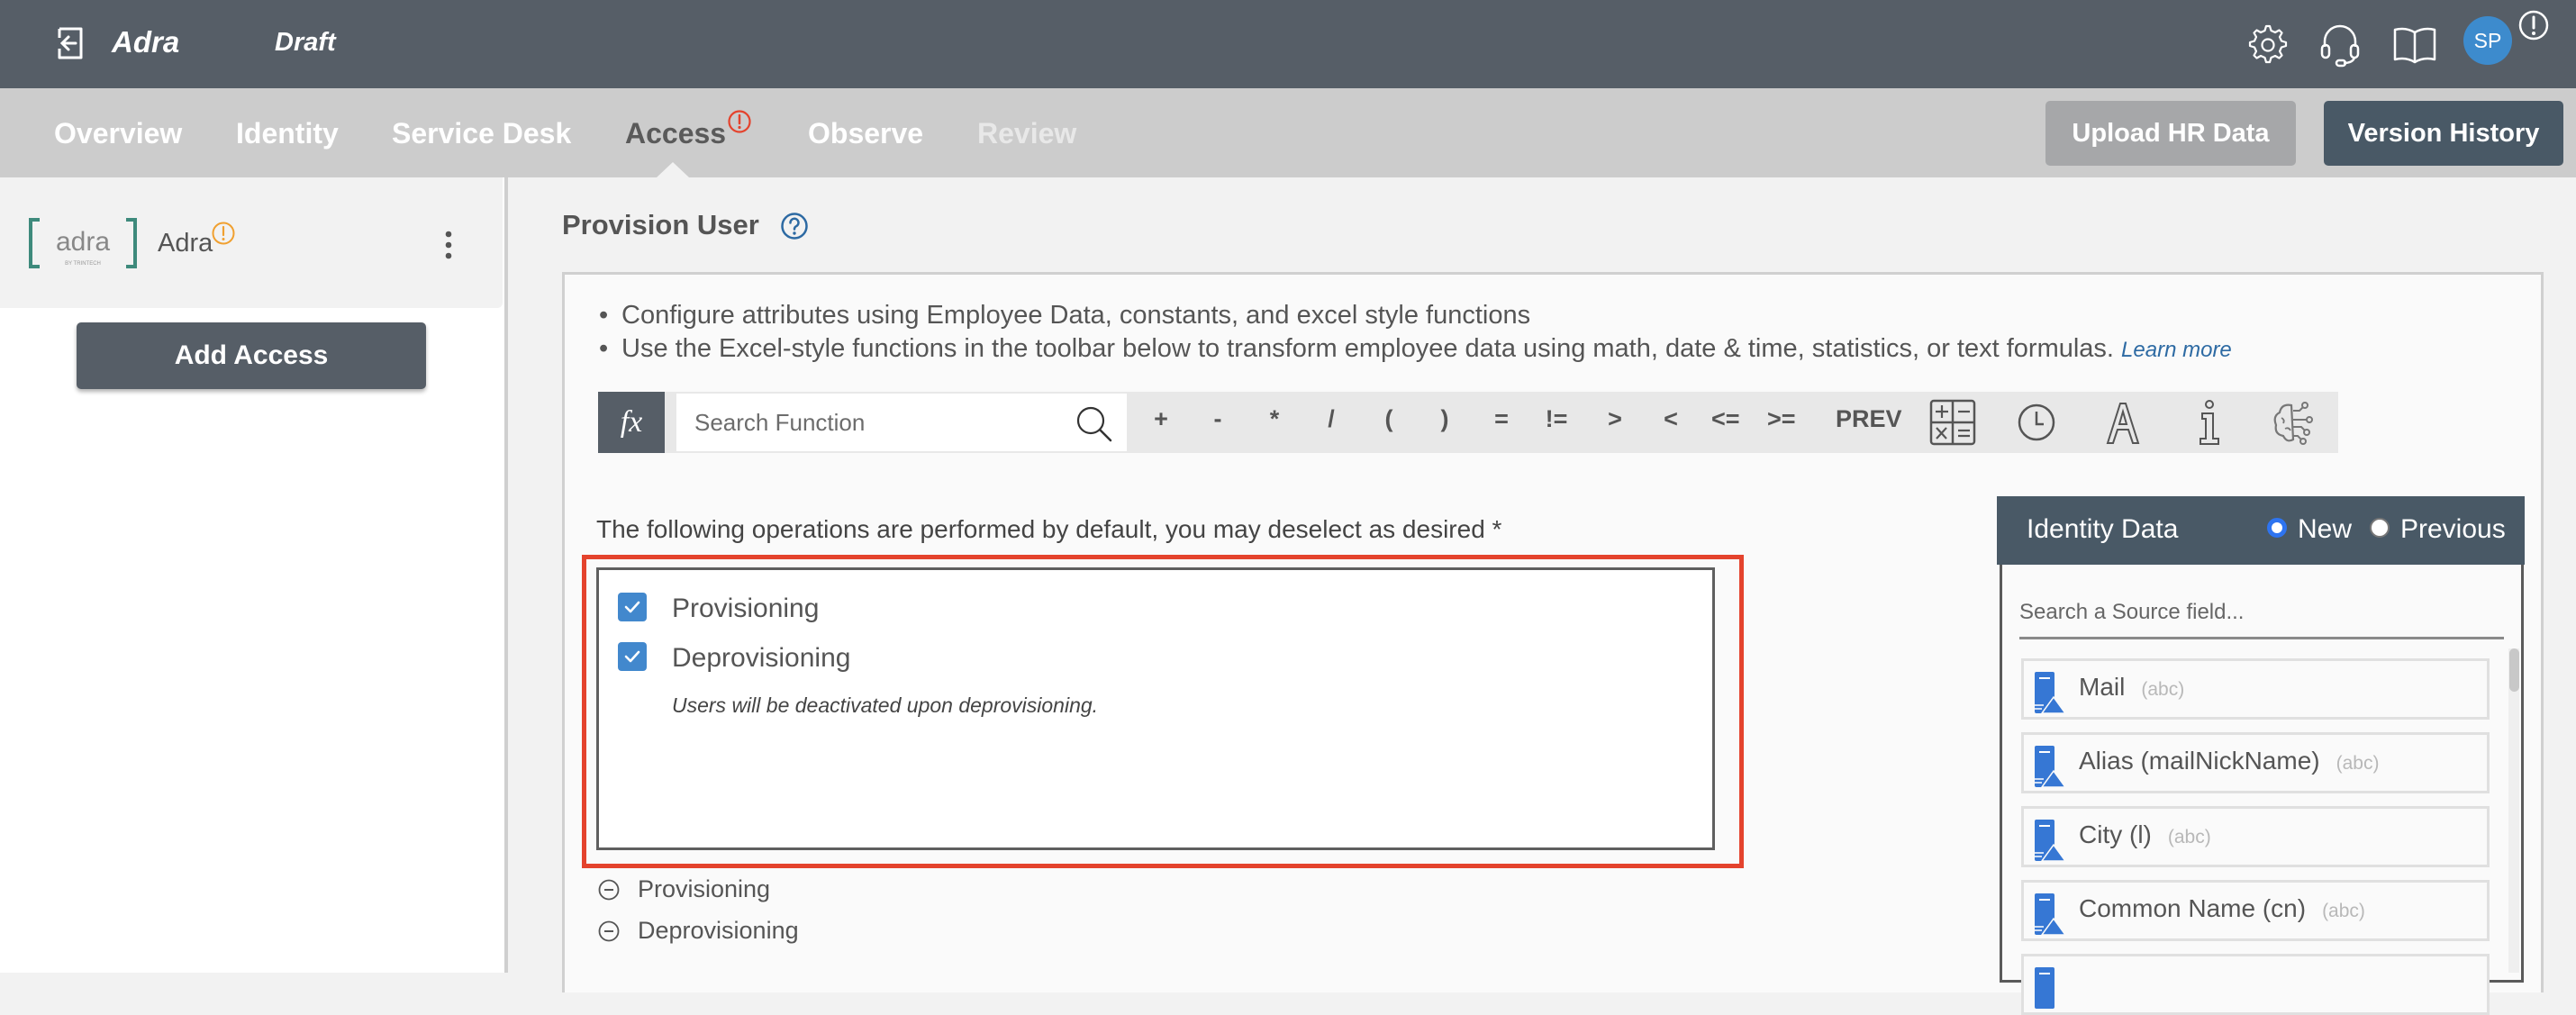 Image resolution: width=2576 pixels, height=1015 pixels. I want to click on upload-hr-data-button: Upload HR Data, so click(2170, 133).